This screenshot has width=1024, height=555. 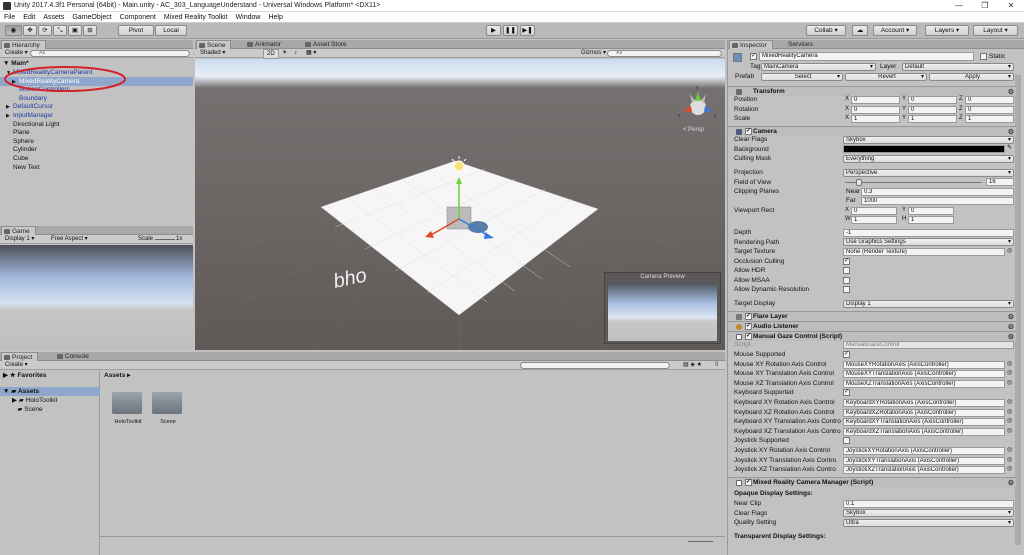 I want to click on far-field: 1000, so click(x=937, y=201).